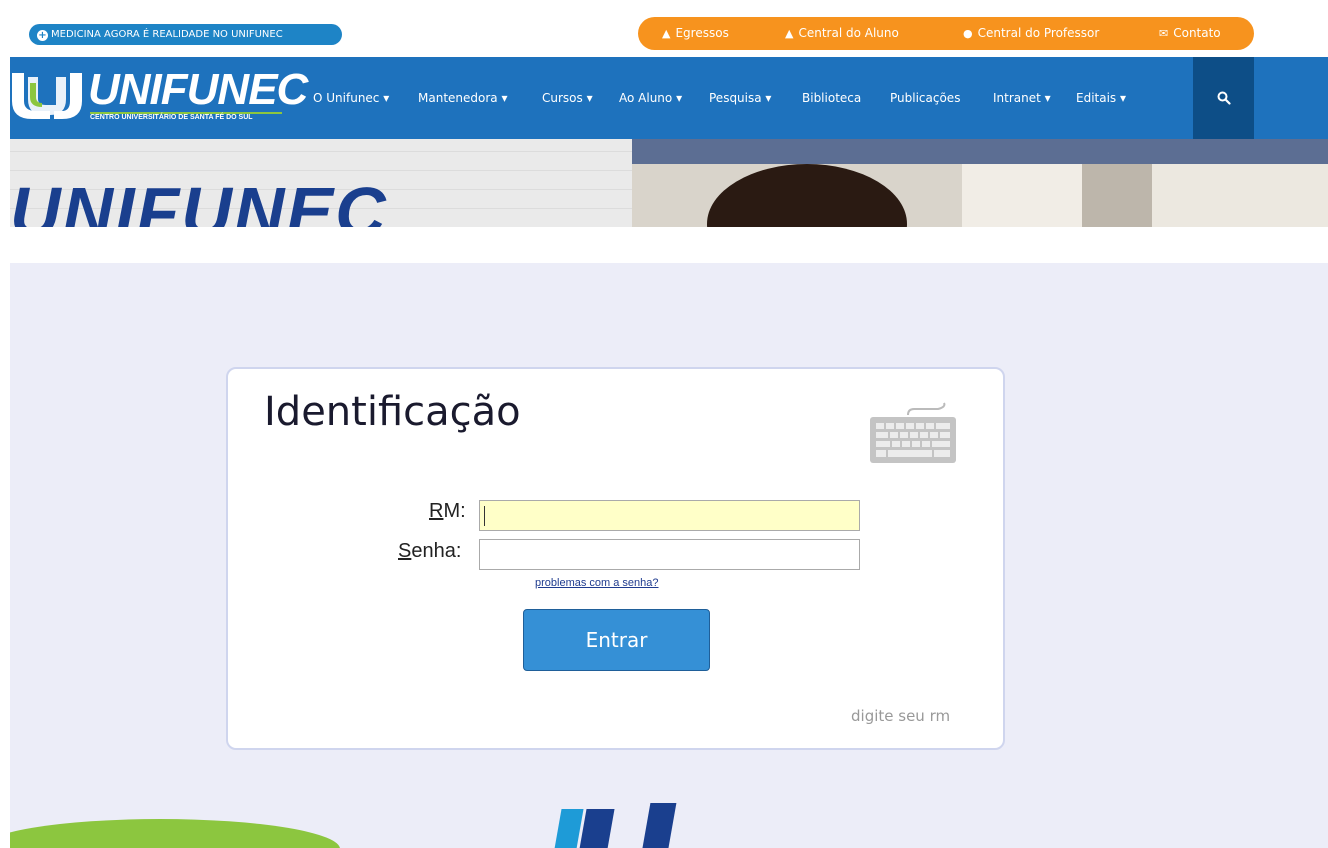 The image size is (1328, 848). Describe the element at coordinates (740, 98) in the screenshot. I see `nav-item-pesquisa: Pesquisa ▾` at that location.